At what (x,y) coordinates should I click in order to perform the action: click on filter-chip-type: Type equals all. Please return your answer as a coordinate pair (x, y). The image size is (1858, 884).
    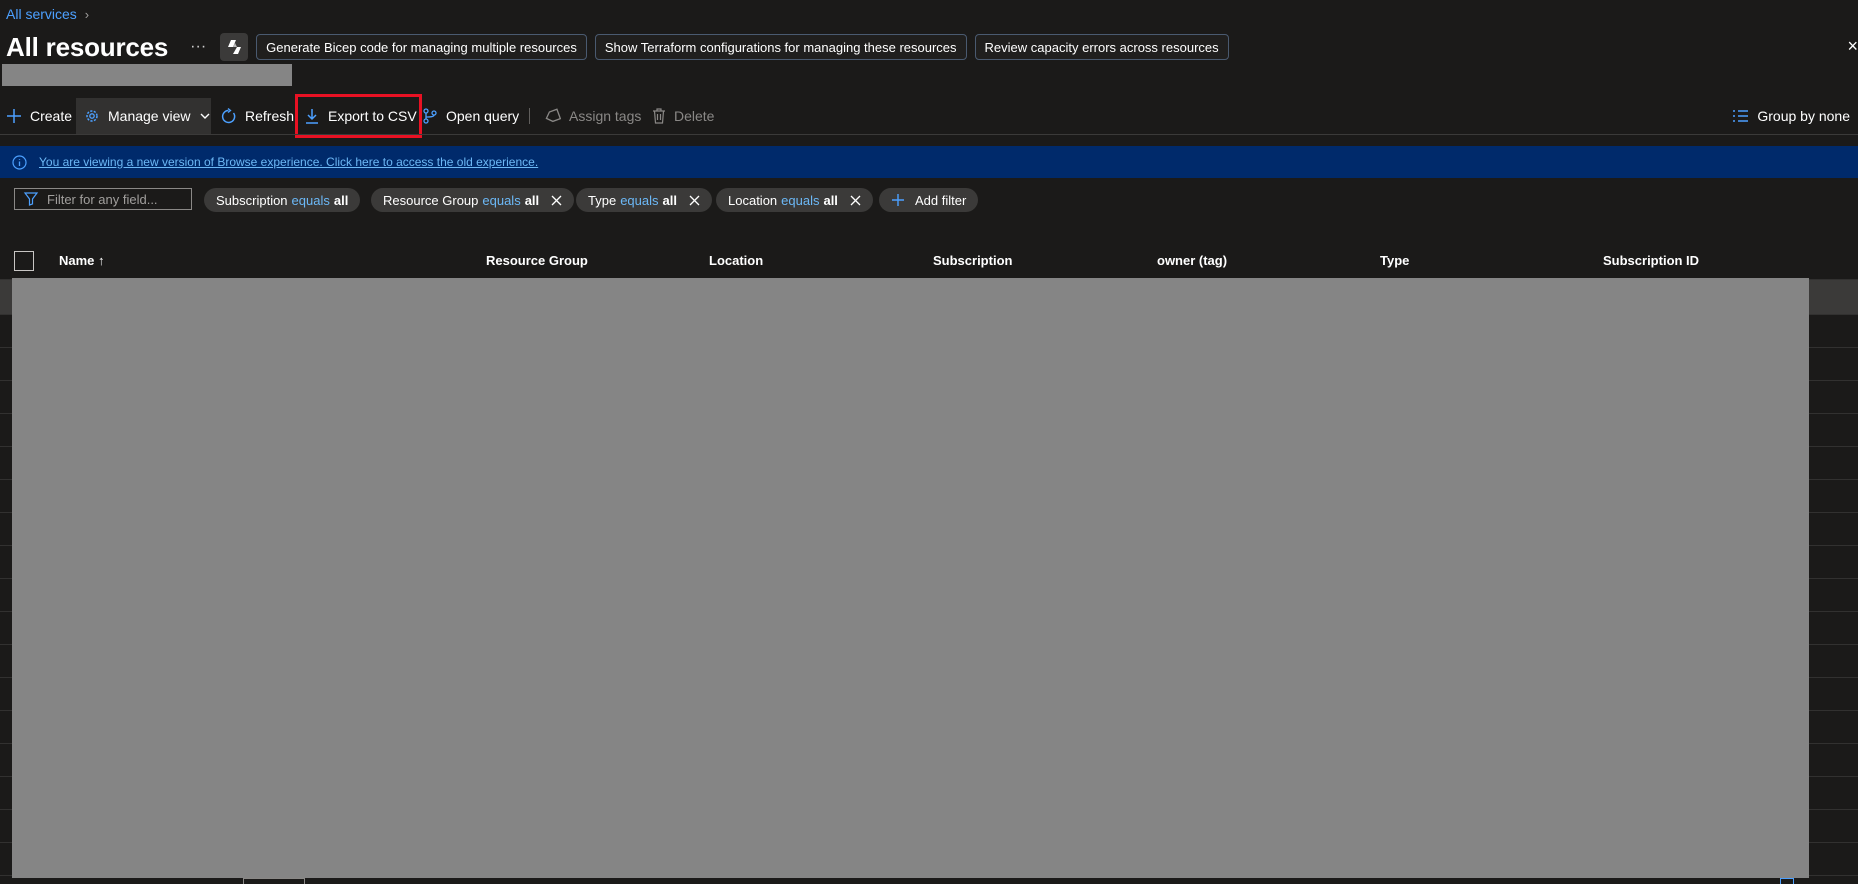
    Looking at the image, I should click on (644, 200).